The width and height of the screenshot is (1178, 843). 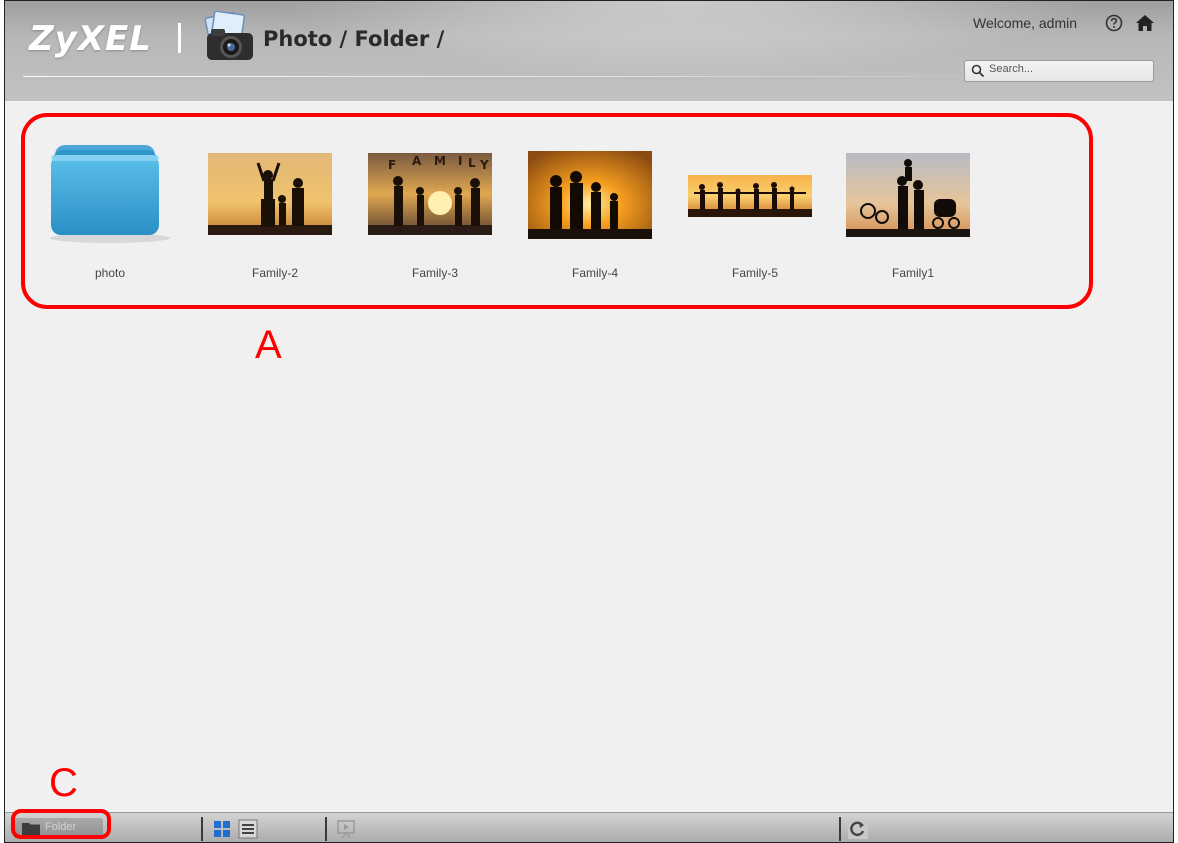 What do you see at coordinates (63, 783) in the screenshot?
I see `annotation-label-c: C` at bounding box center [63, 783].